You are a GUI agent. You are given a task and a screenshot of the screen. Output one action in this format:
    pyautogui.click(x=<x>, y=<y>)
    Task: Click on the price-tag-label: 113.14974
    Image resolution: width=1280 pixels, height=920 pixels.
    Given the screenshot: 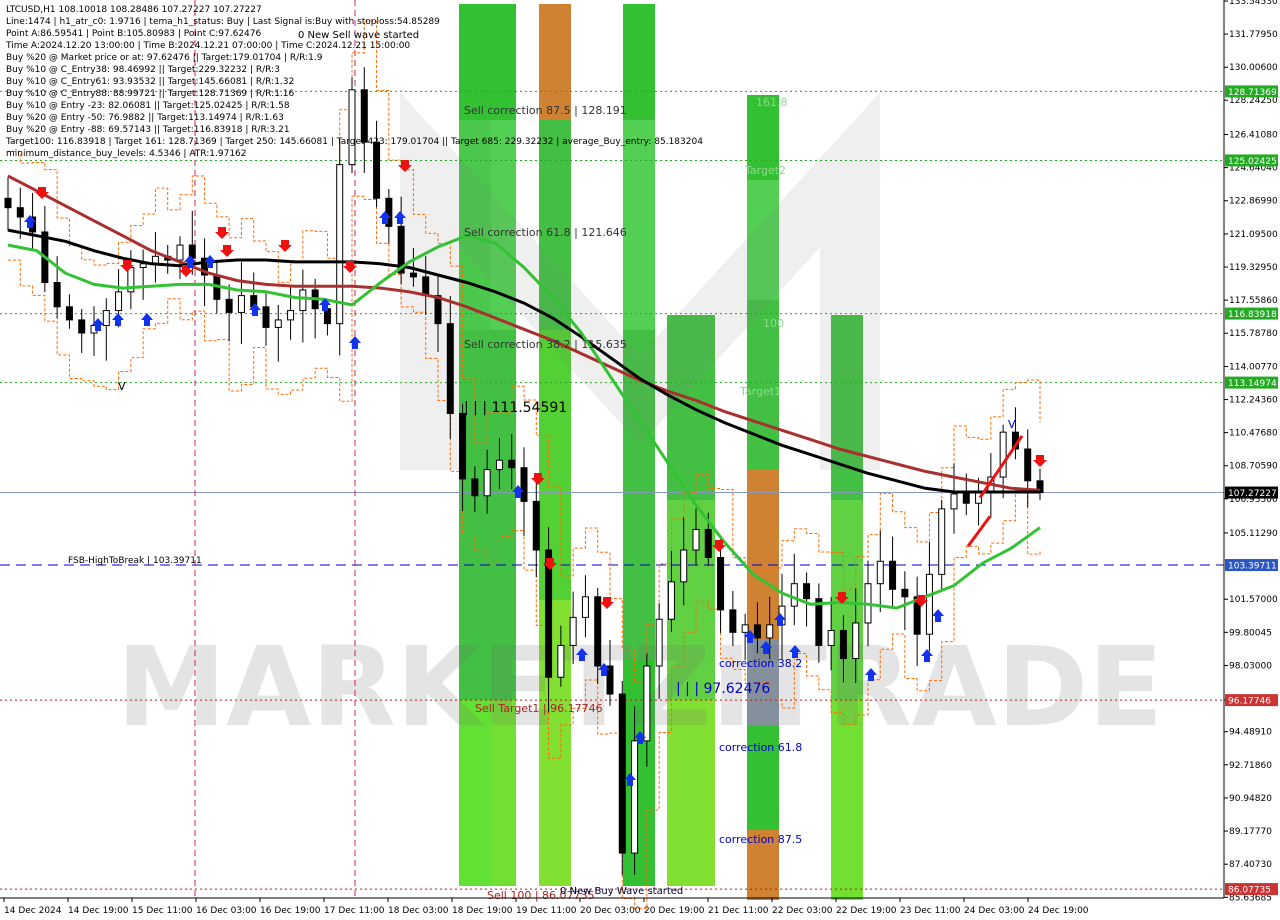 What is the action you would take?
    pyautogui.click(x=1252, y=384)
    